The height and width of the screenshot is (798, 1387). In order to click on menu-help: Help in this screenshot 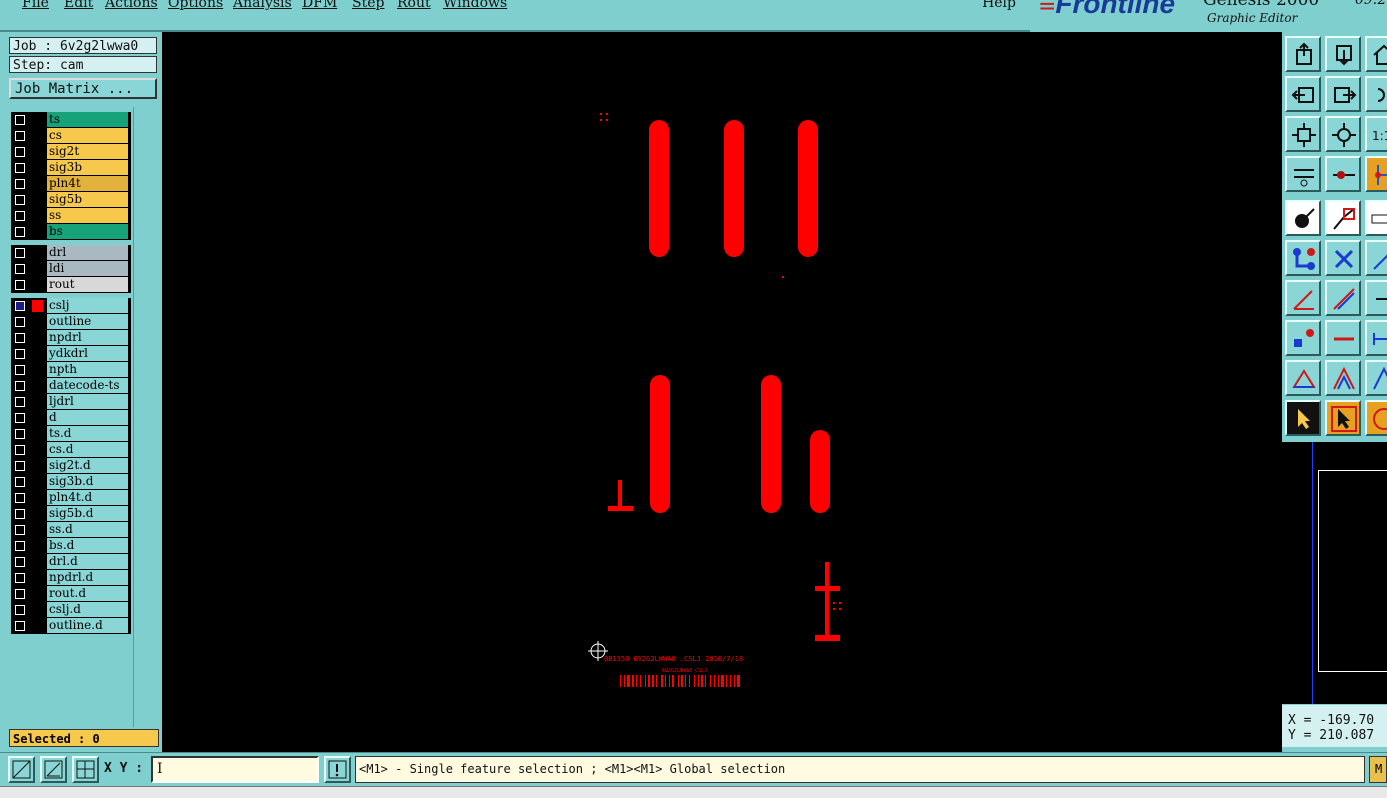, I will do `click(999, 5)`.